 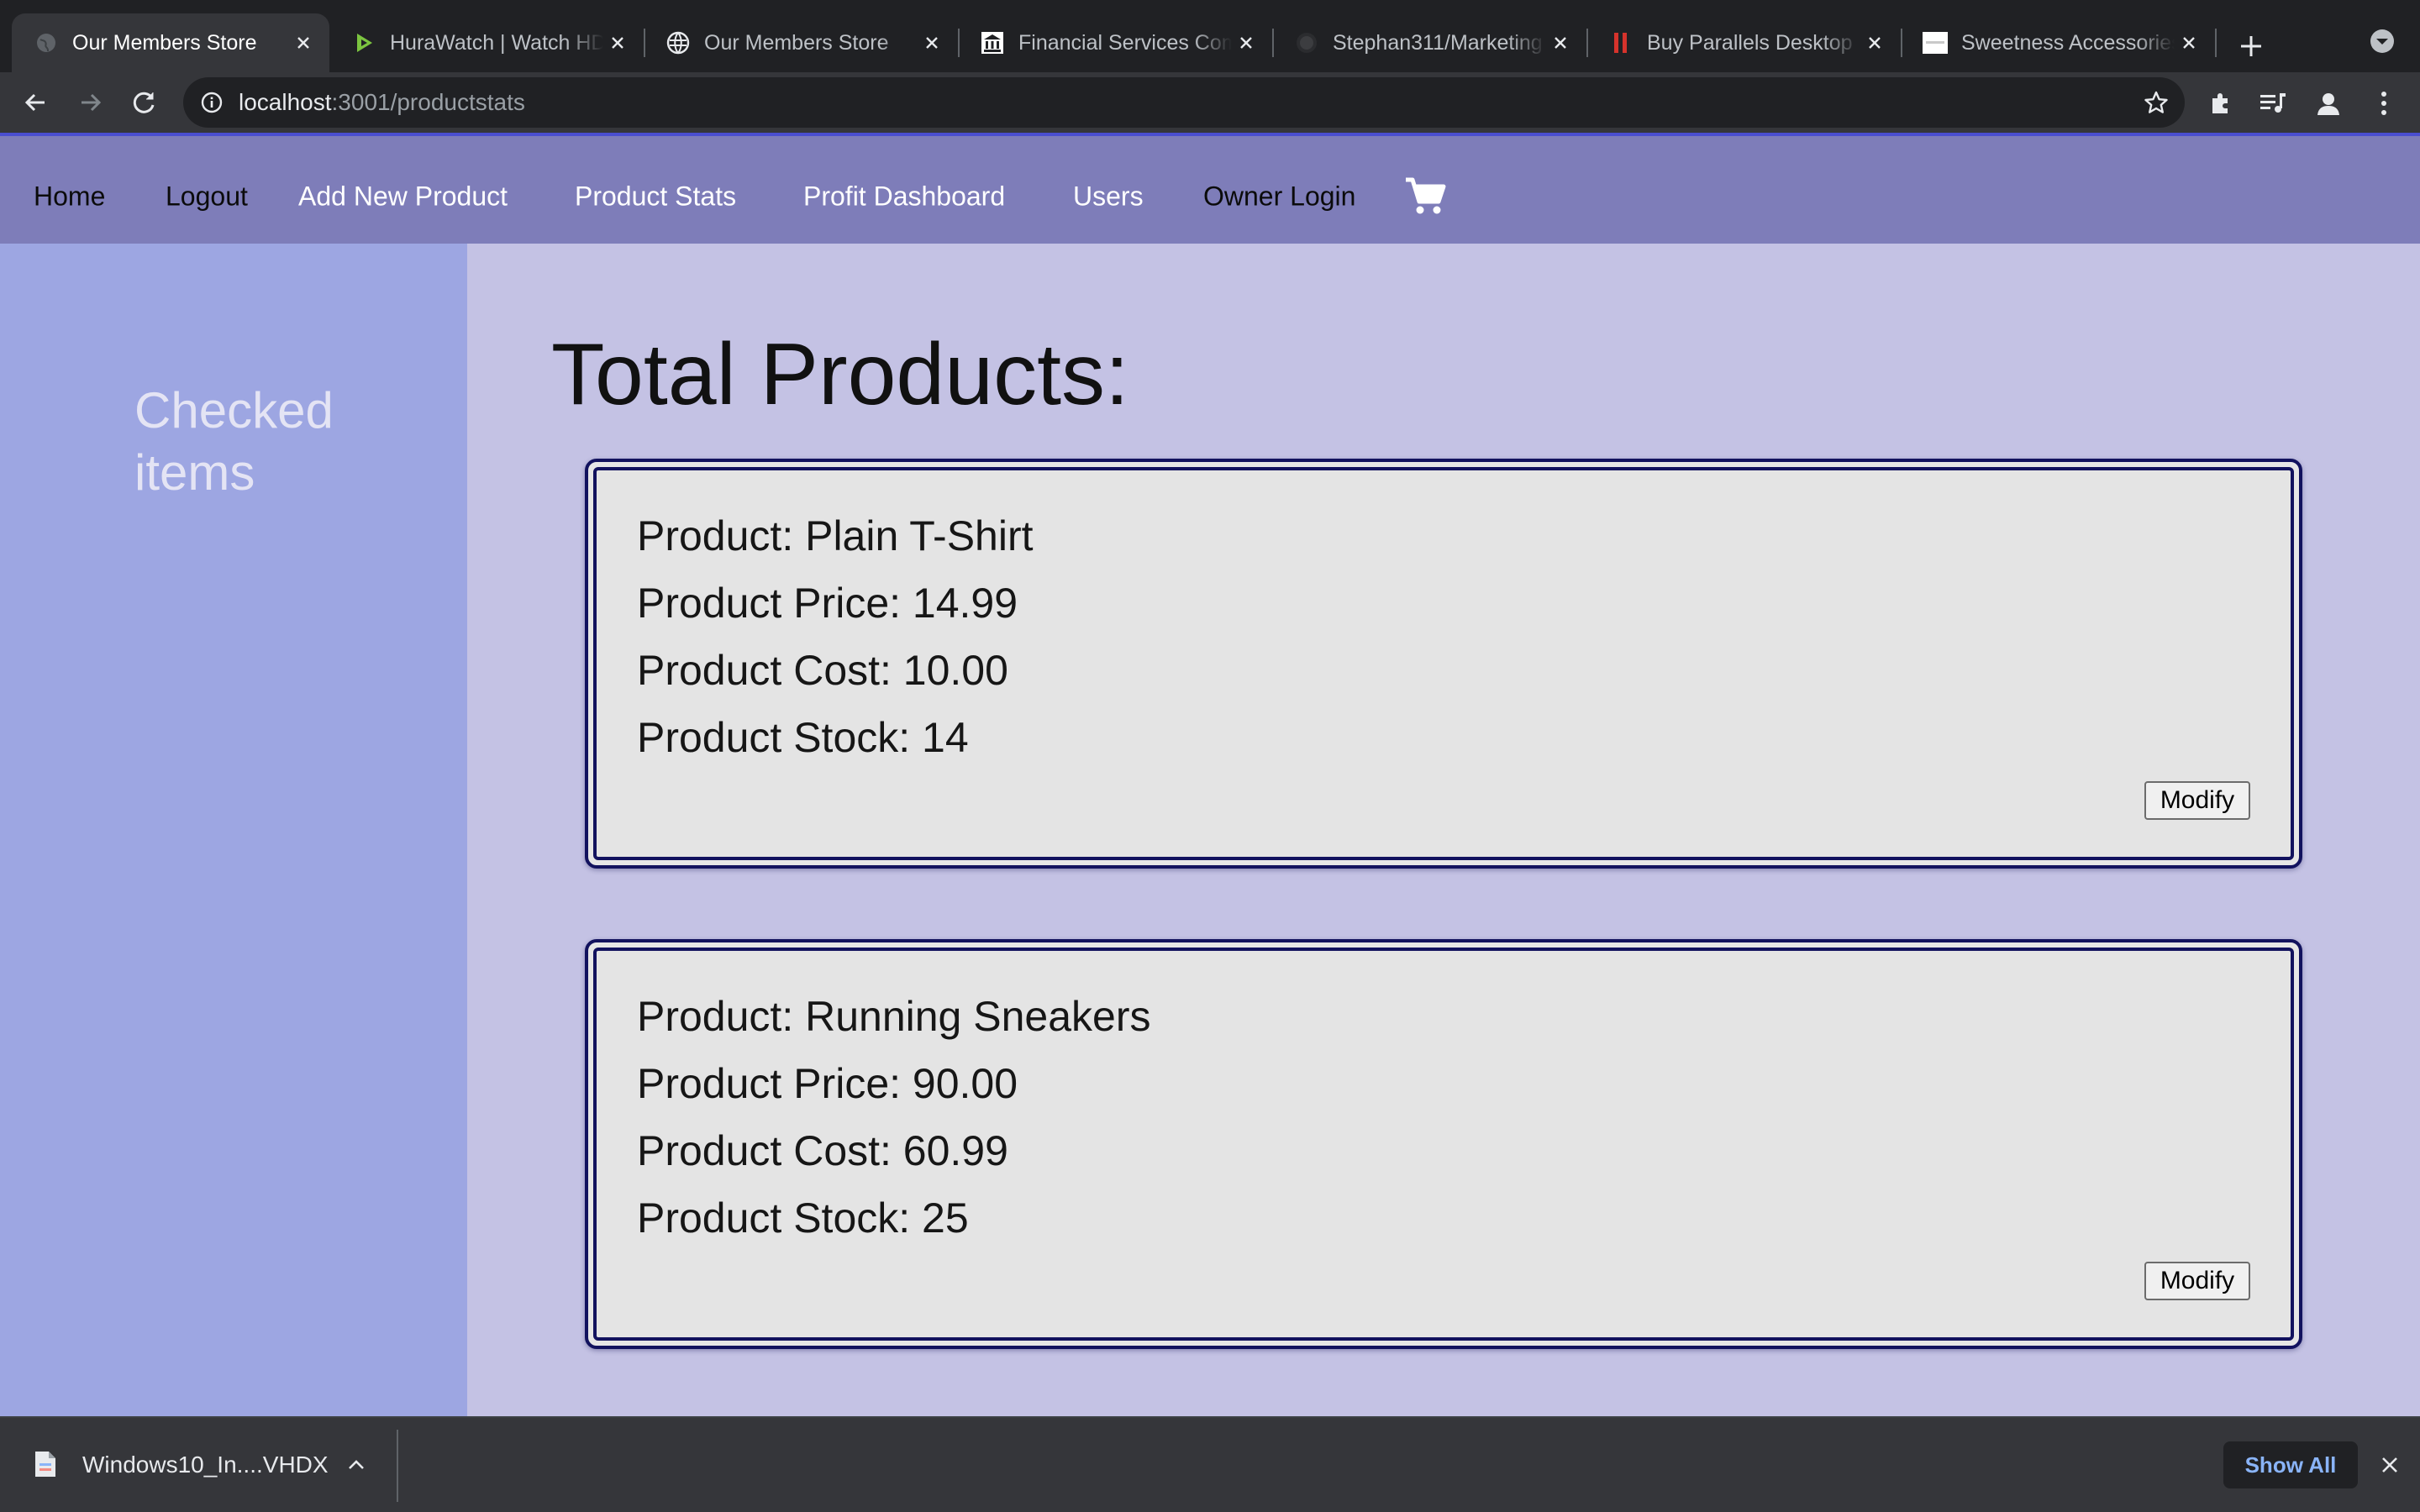 What do you see at coordinates (2273, 103) in the screenshot?
I see `media-control-icon` at bounding box center [2273, 103].